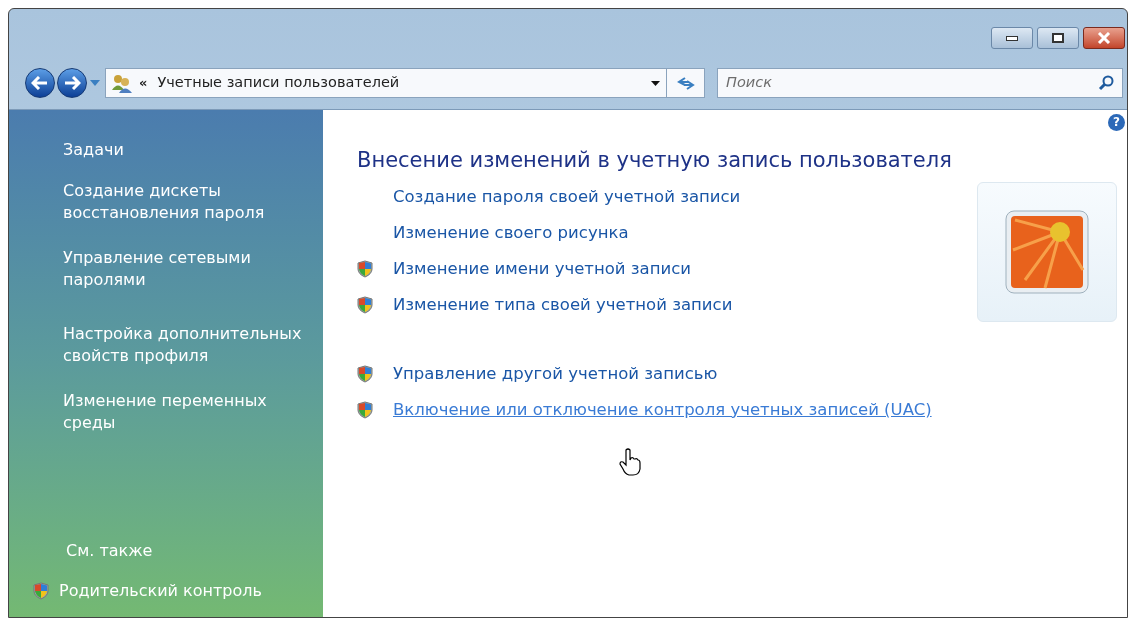 The height and width of the screenshot is (621, 1136). I want to click on page-title: Внесение изменений в учетную запись пользователя, so click(655, 160).